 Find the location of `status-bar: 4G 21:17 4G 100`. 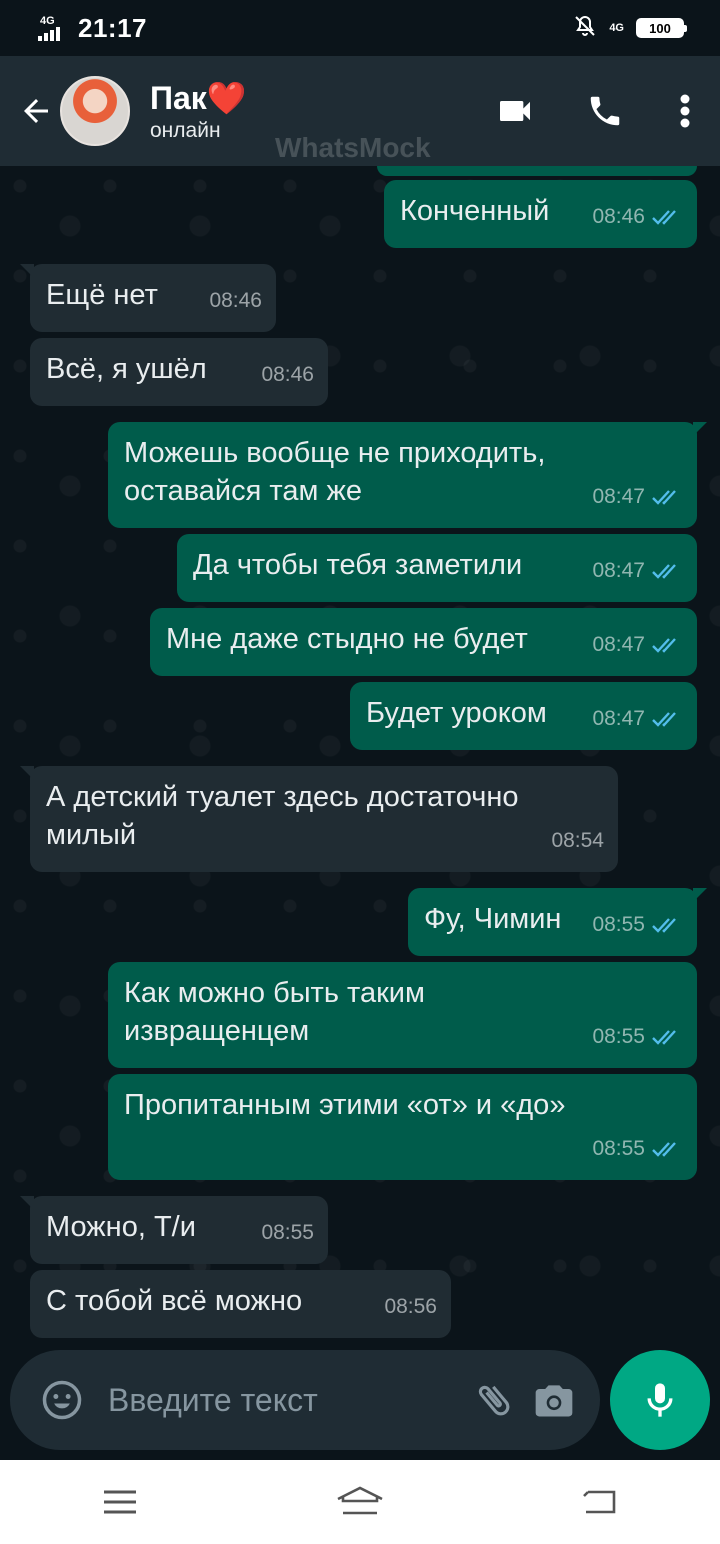

status-bar: 4G 21:17 4G 100 is located at coordinates (360, 28).